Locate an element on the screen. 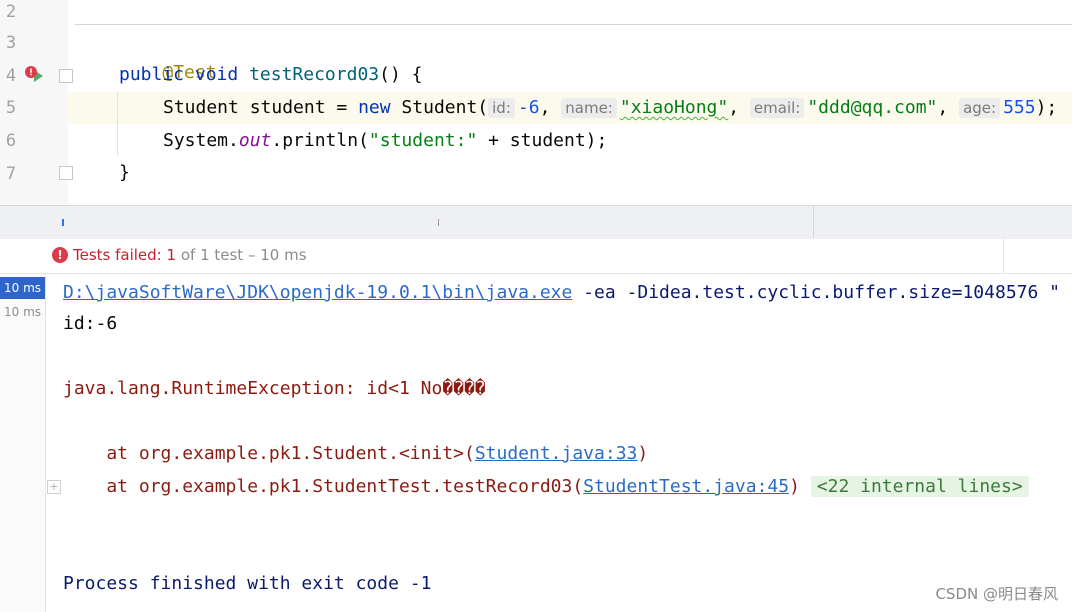  param-hint-age: age: is located at coordinates (980, 108).